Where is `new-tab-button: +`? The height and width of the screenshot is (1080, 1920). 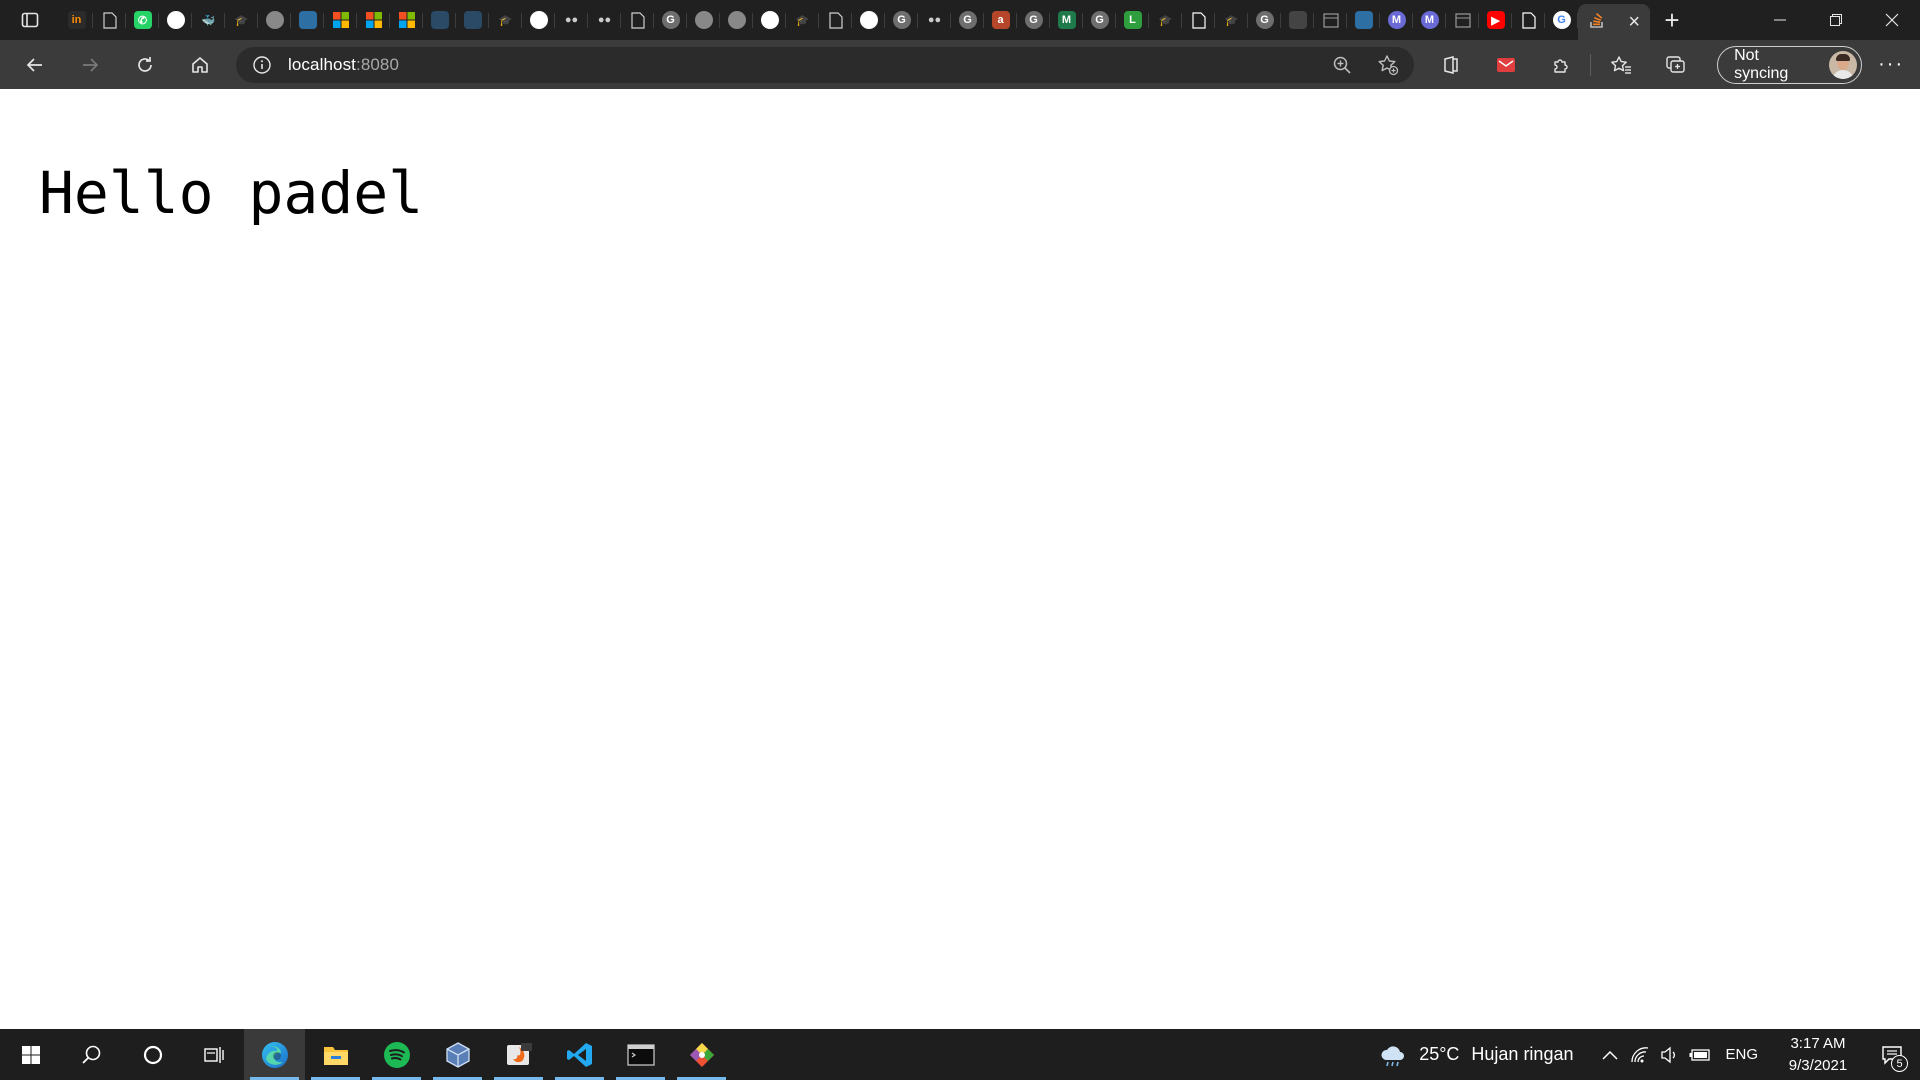
new-tab-button: + is located at coordinates (1672, 20).